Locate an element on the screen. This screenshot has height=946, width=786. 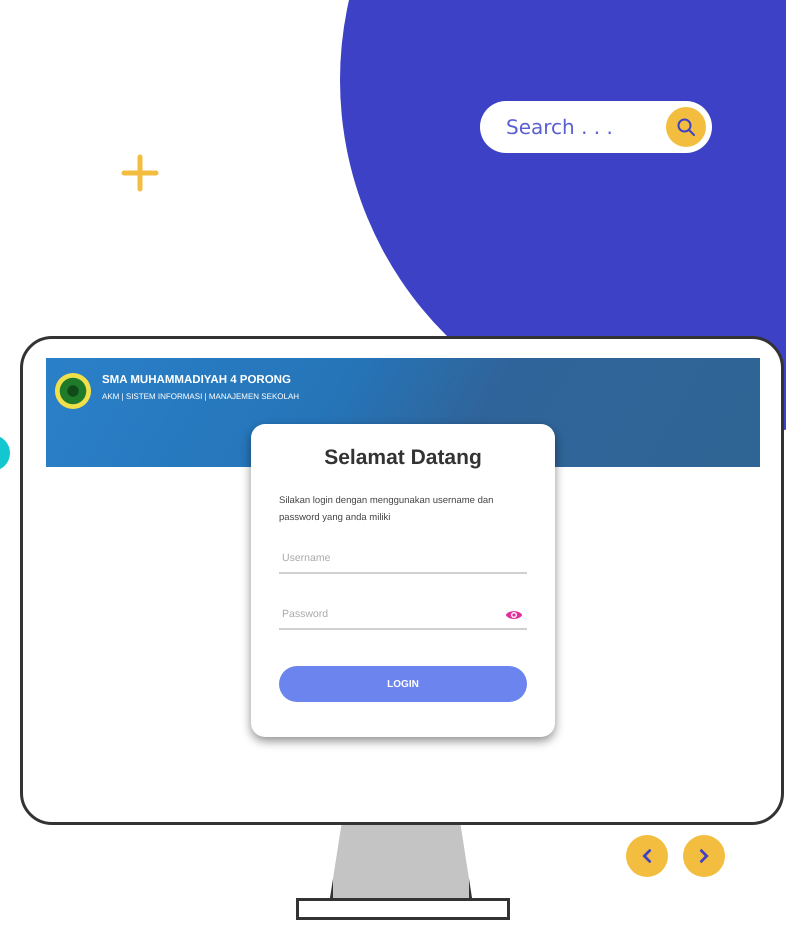
next-button is located at coordinates (704, 856).